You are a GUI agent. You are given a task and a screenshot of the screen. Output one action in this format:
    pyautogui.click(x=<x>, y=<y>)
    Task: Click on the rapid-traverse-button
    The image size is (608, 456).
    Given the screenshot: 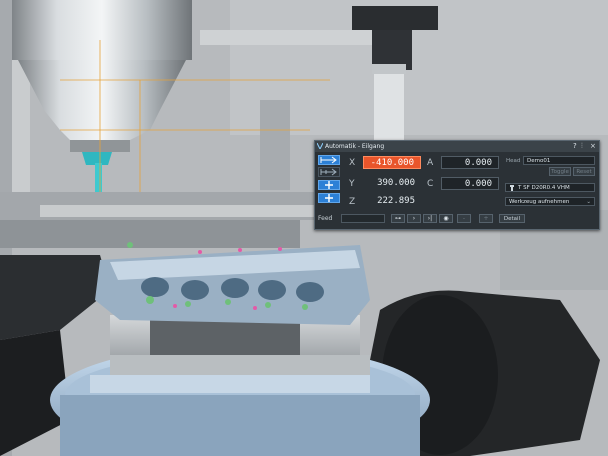 What is the action you would take?
    pyautogui.click(x=329, y=160)
    